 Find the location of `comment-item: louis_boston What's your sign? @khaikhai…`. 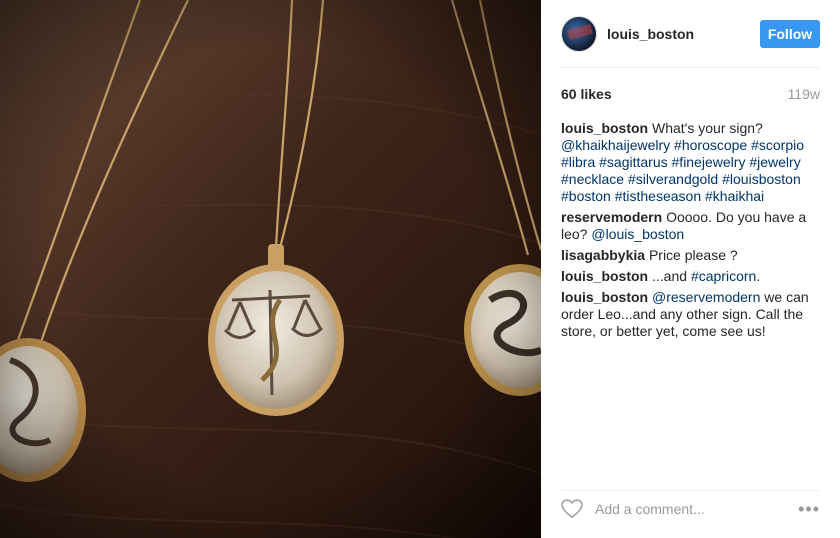

comment-item: louis_boston What's your sign? @khaikhai… is located at coordinates (694, 162).